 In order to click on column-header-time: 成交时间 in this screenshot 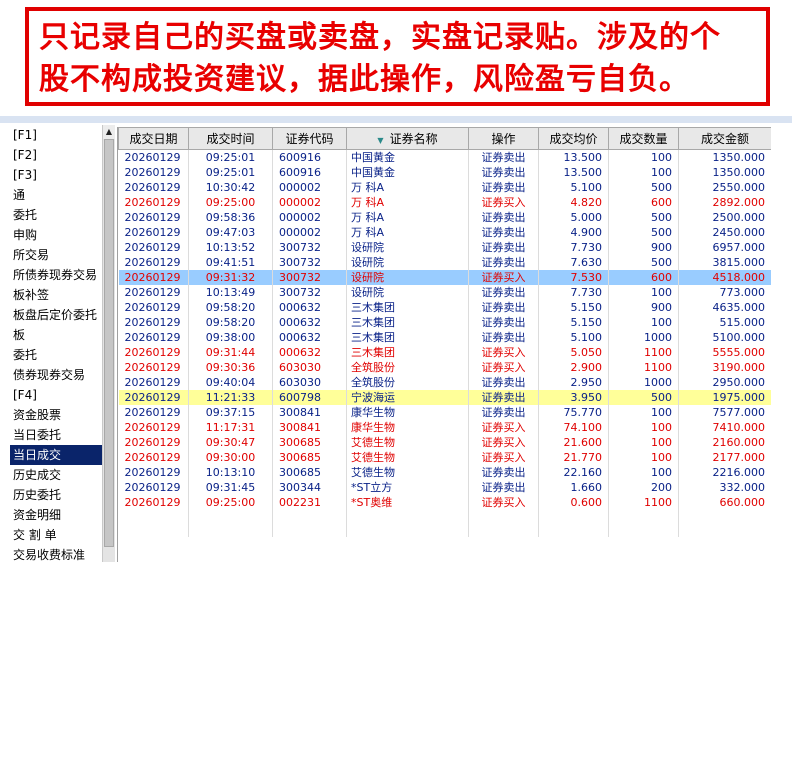, I will do `click(230, 138)`.